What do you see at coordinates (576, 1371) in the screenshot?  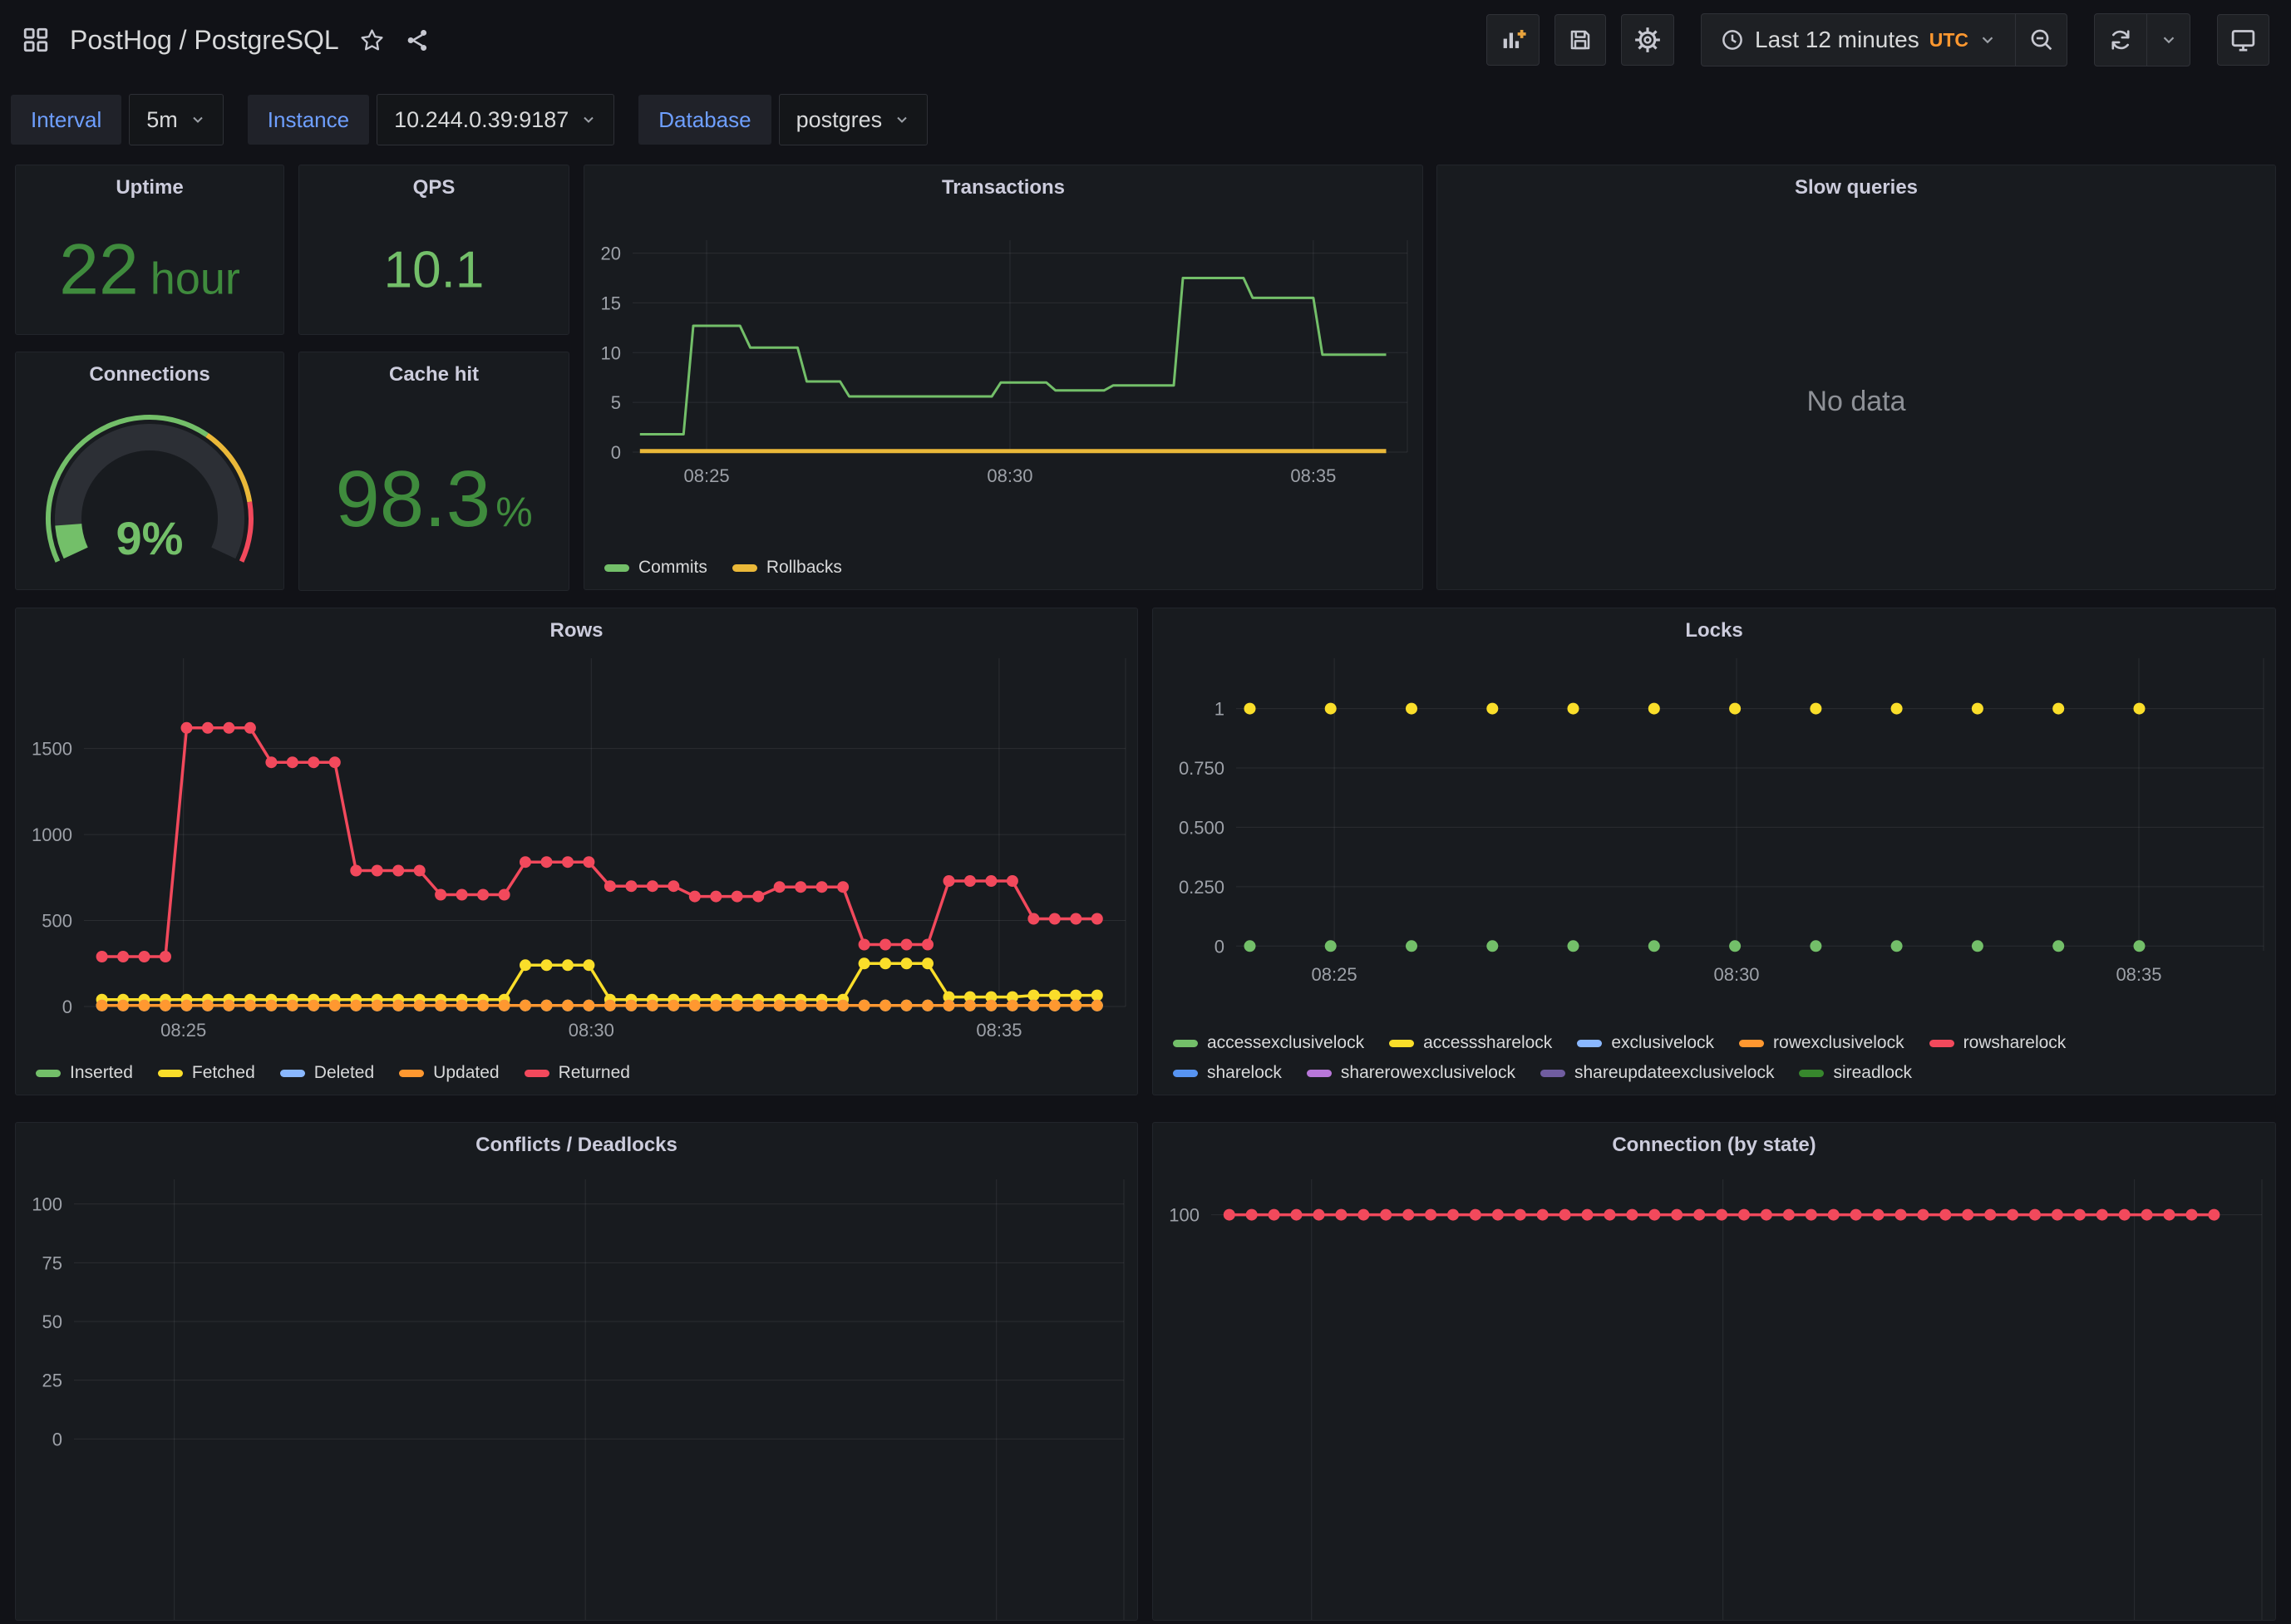 I see `conflicts-chart: 100755025008:2508:3008:35` at bounding box center [576, 1371].